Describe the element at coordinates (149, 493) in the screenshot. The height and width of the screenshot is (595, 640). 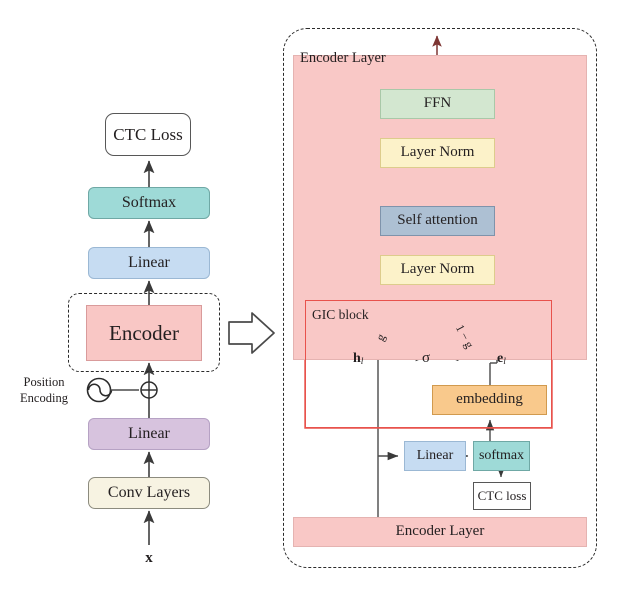
I see `left-block-conv-layers: Conv Layers` at that location.